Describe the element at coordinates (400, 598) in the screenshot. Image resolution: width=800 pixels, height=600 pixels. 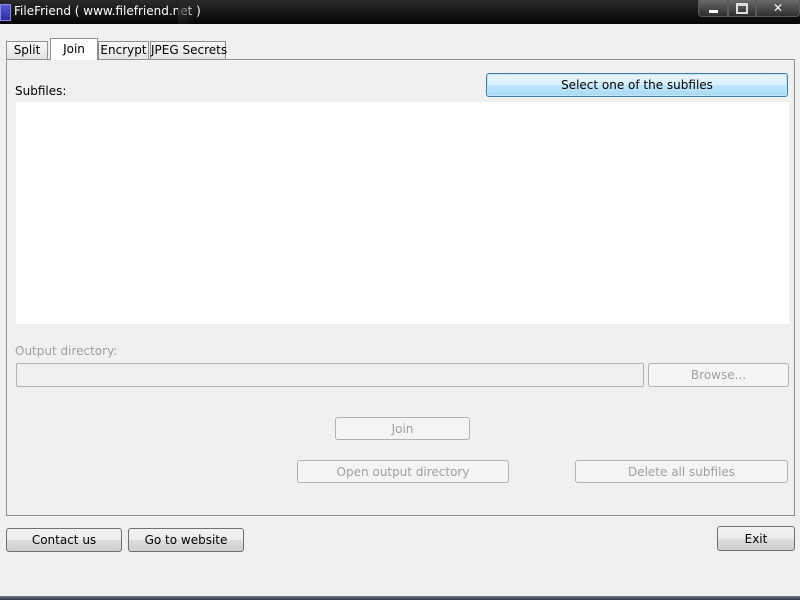
I see `taskbar-edge` at that location.